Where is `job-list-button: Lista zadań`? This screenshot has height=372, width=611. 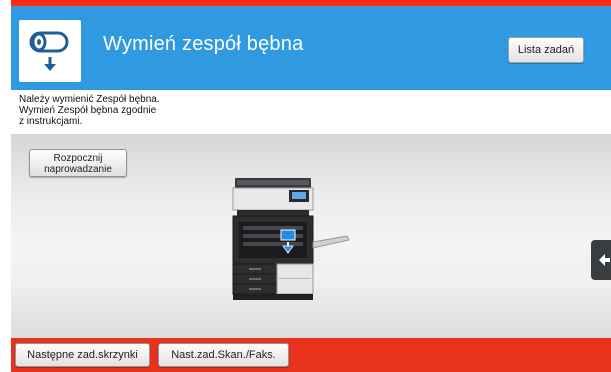 job-list-button: Lista zadań is located at coordinates (546, 50).